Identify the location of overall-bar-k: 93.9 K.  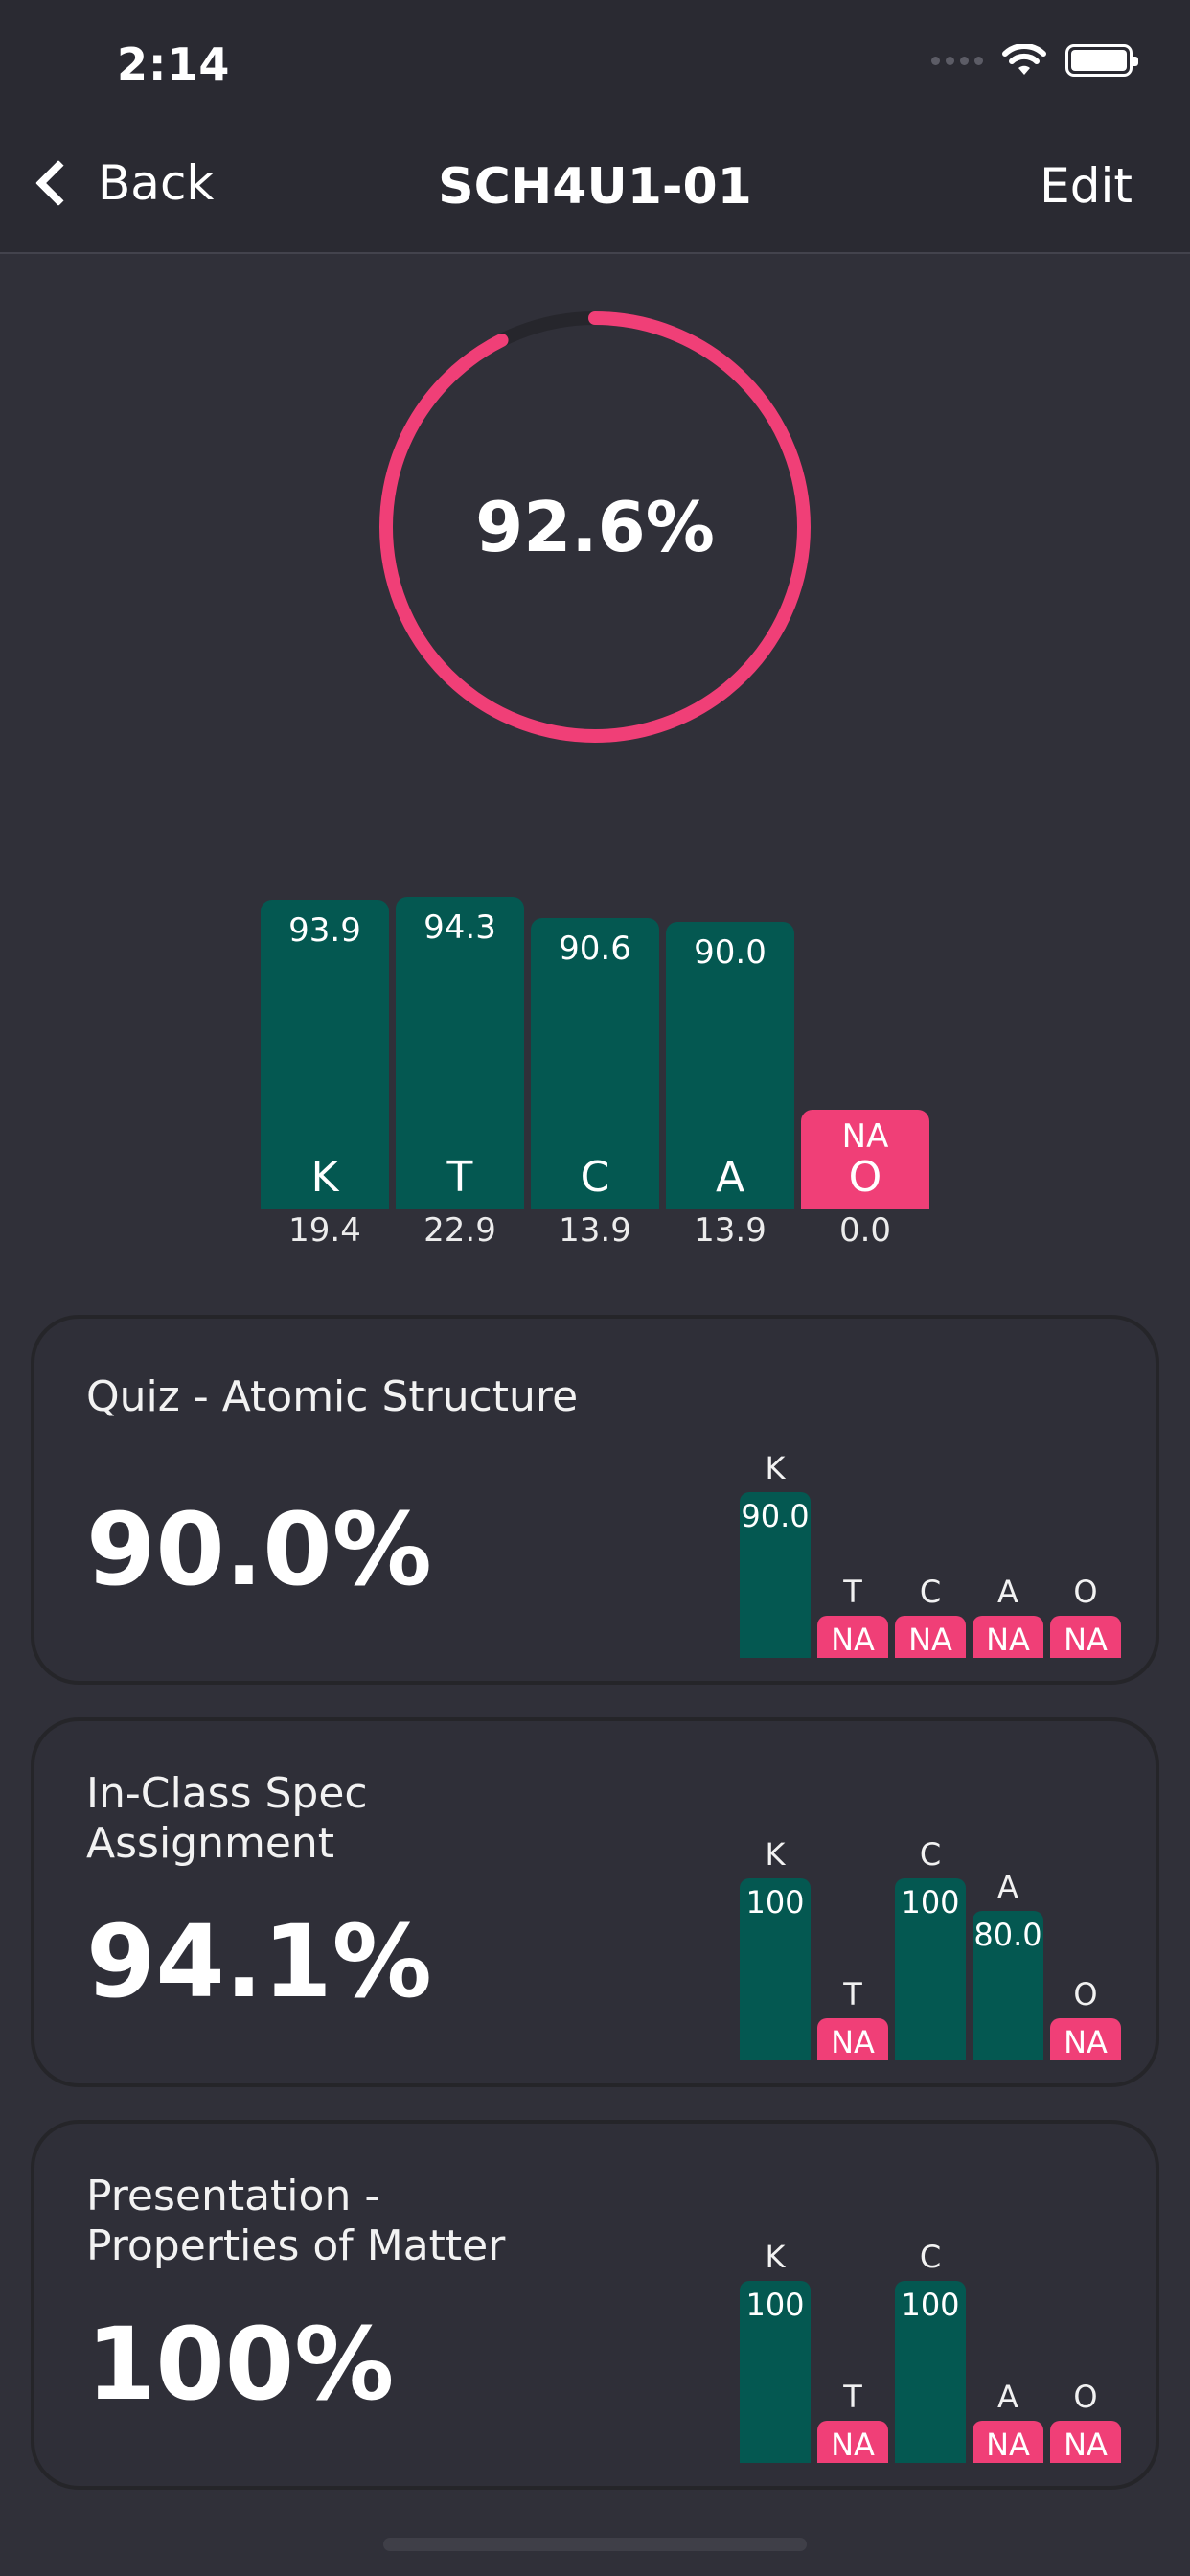
(325, 1054).